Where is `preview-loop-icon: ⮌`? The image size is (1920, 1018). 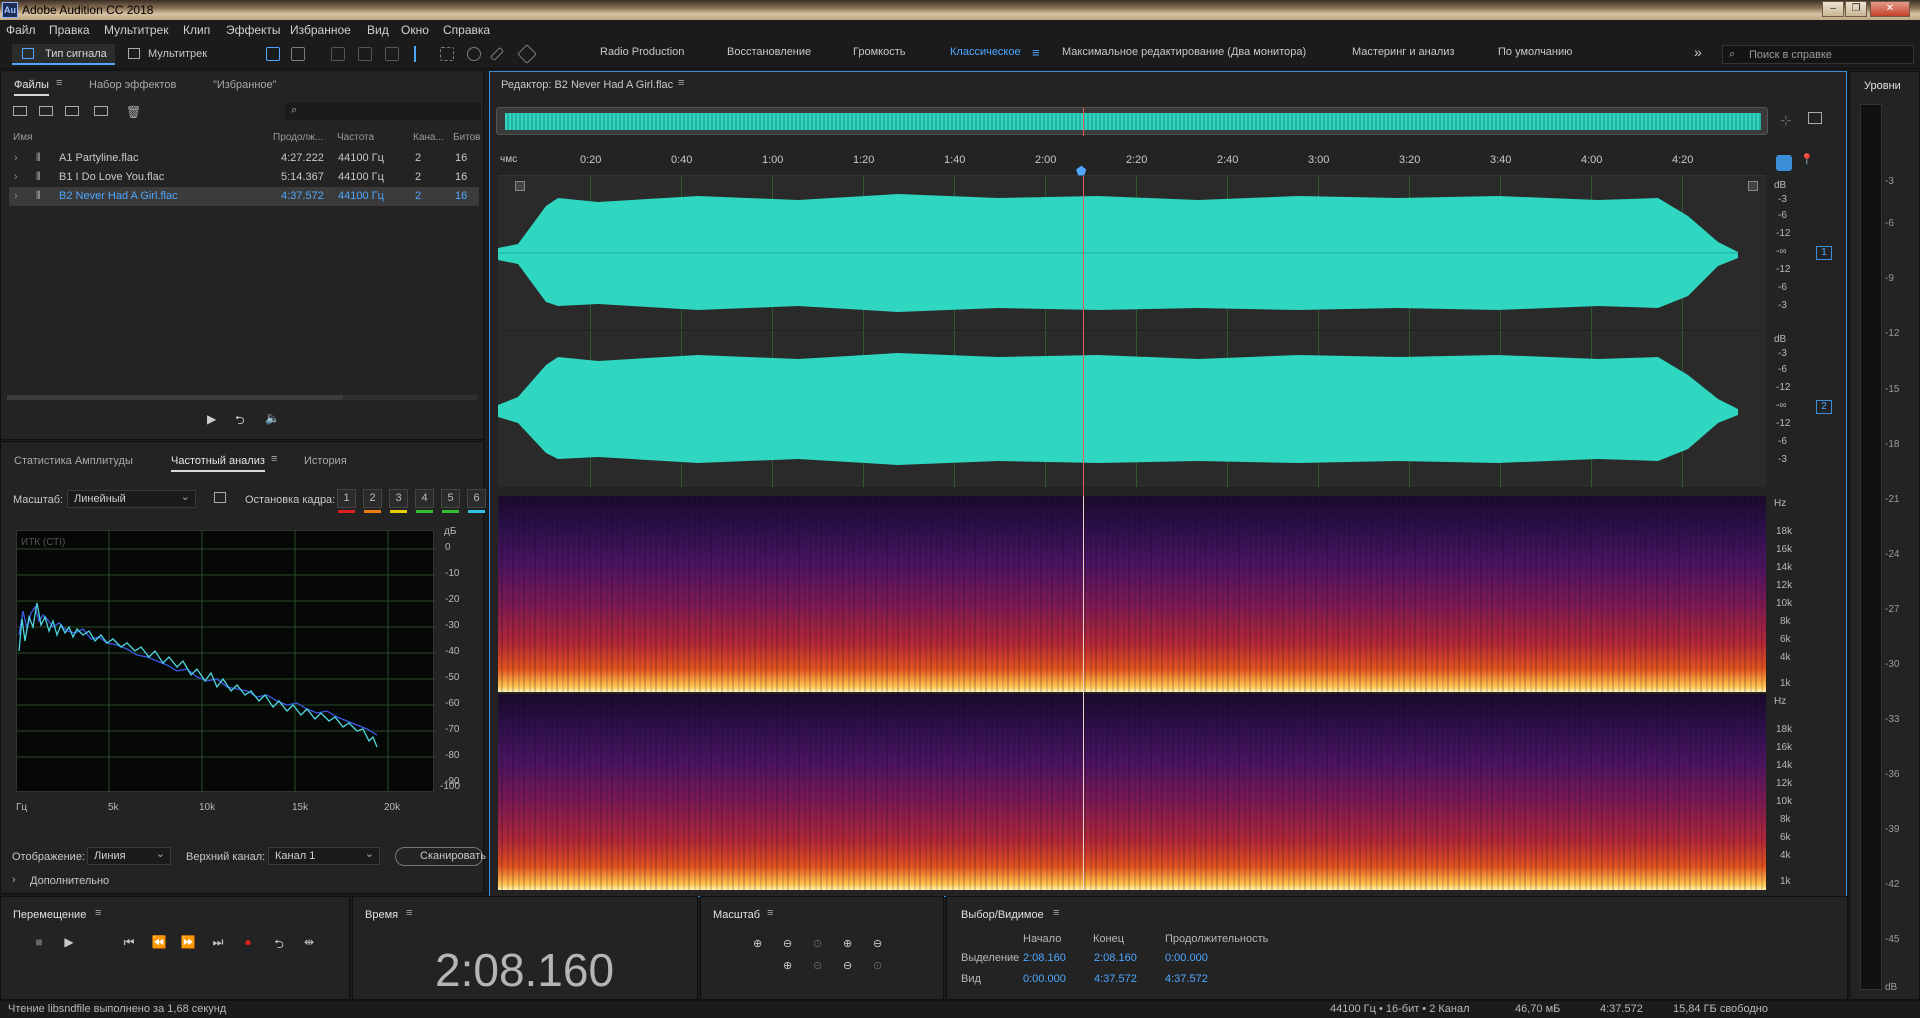 preview-loop-icon: ⮌ is located at coordinates (240, 421).